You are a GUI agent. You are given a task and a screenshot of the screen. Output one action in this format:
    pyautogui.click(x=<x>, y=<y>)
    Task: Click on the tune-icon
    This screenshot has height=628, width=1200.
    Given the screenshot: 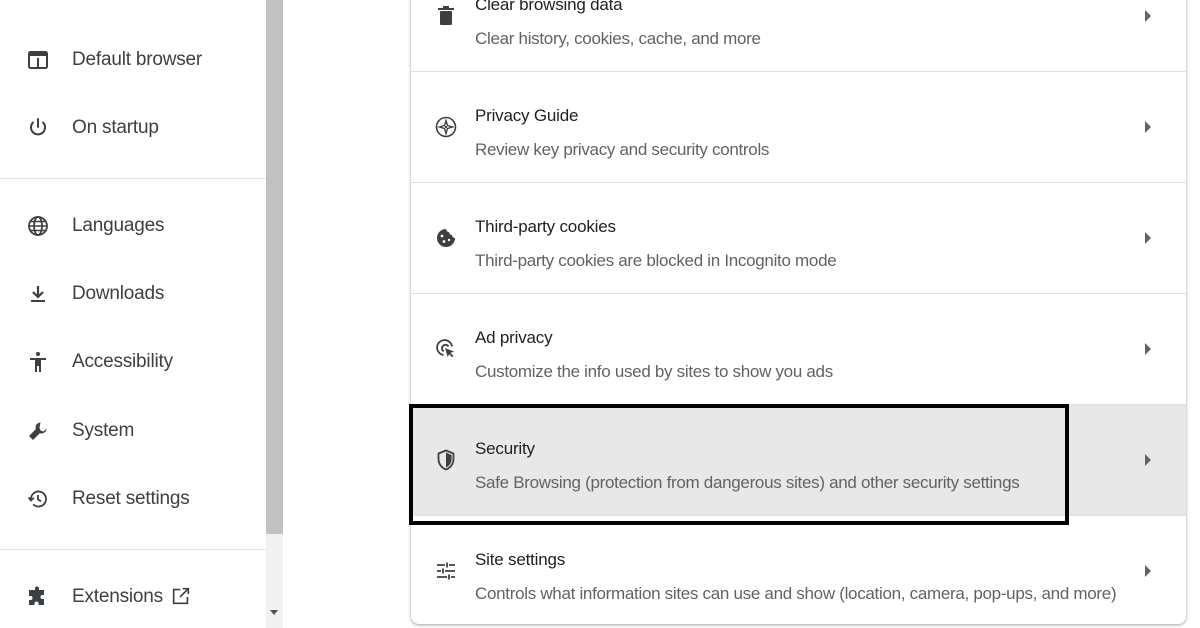 What is the action you would take?
    pyautogui.click(x=446, y=571)
    